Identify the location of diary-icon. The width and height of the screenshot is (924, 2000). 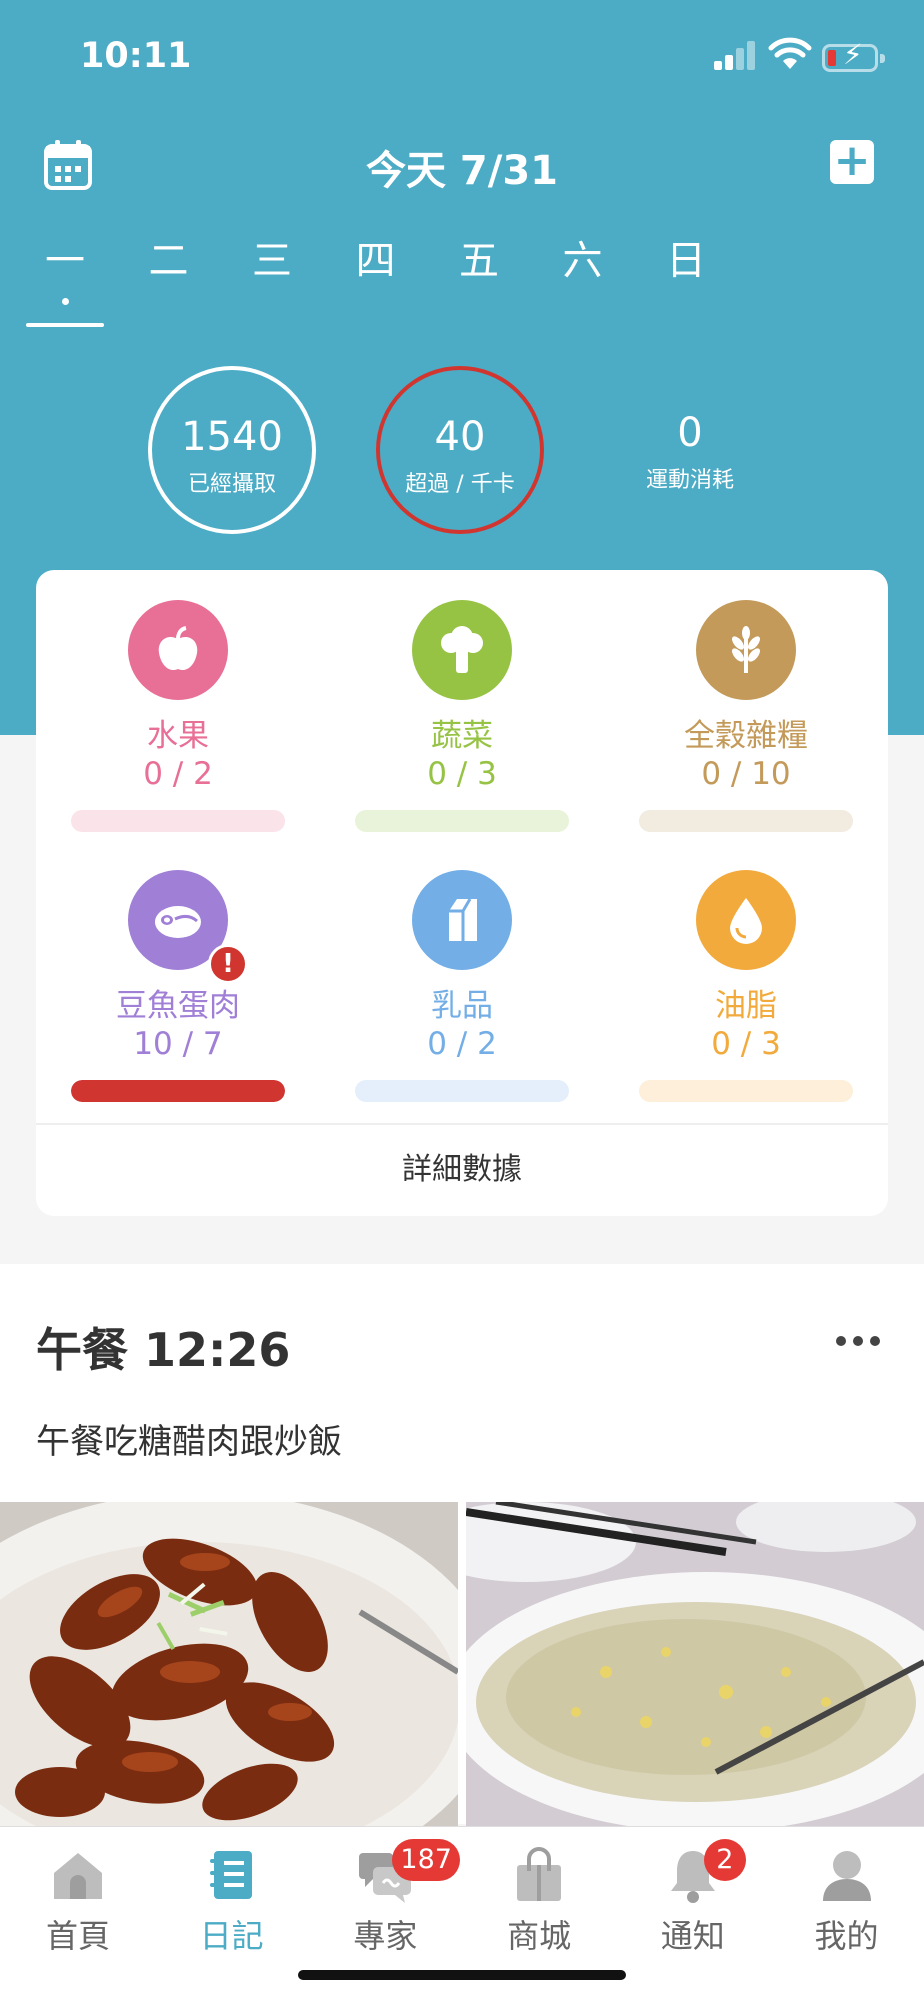
(232, 1875).